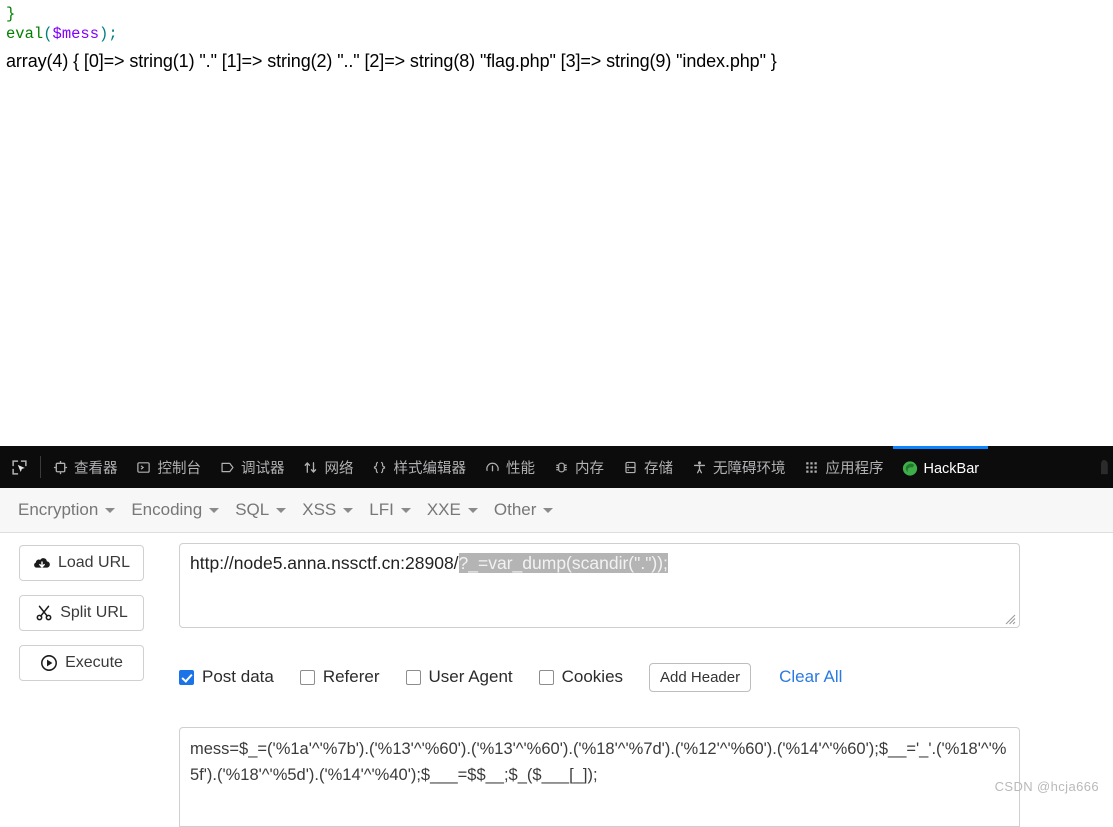 The image size is (1113, 827). Describe the element at coordinates (113, 34) in the screenshot. I see `semicolon: ;` at that location.